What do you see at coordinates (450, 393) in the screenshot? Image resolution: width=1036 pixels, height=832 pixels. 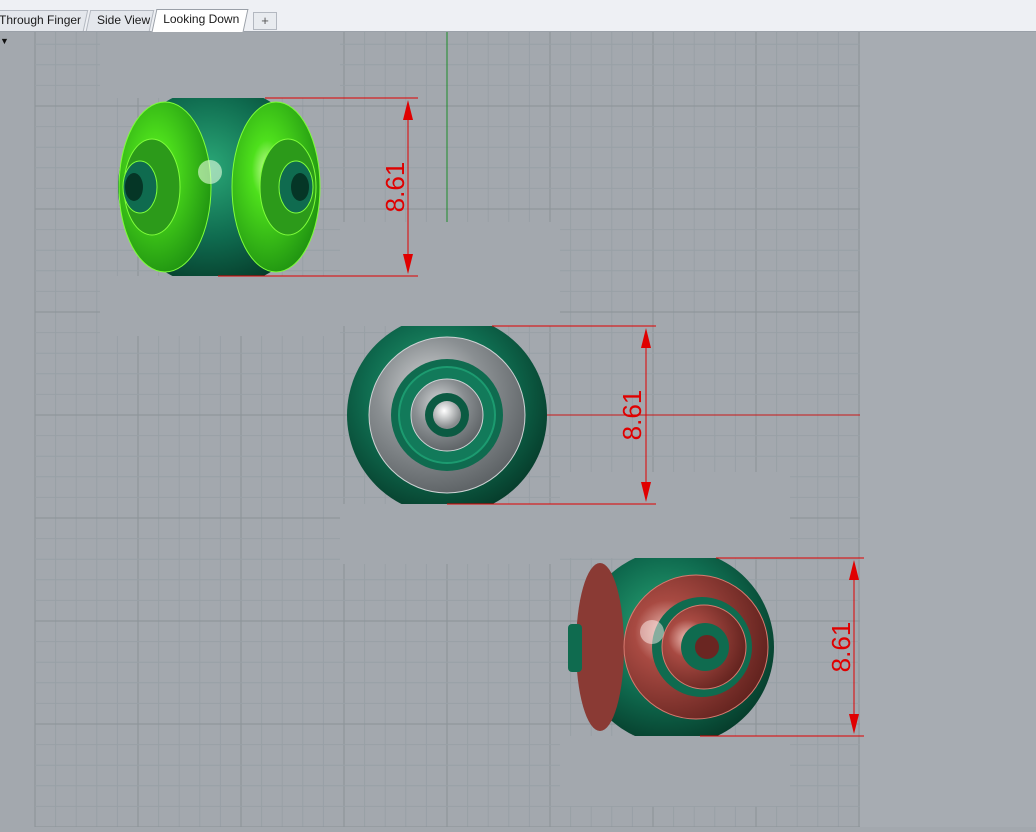 I see `sphere-object-gray` at bounding box center [450, 393].